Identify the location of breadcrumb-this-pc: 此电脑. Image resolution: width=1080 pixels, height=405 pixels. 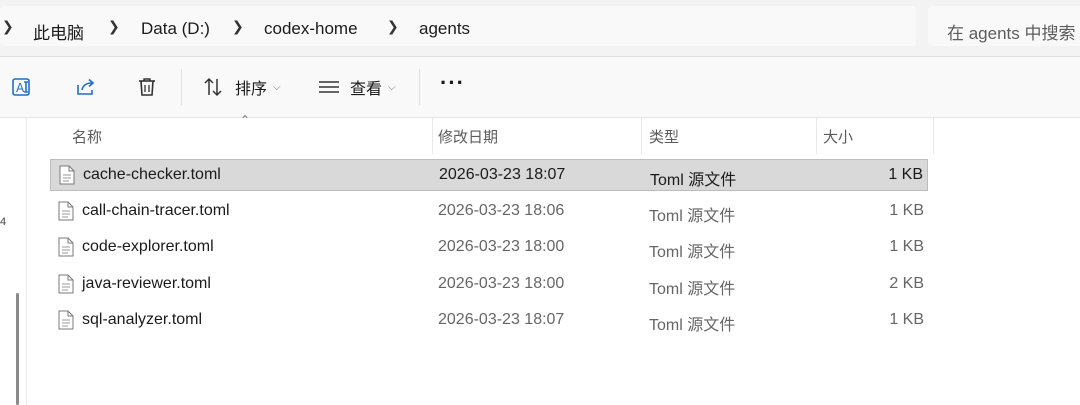
(58, 31).